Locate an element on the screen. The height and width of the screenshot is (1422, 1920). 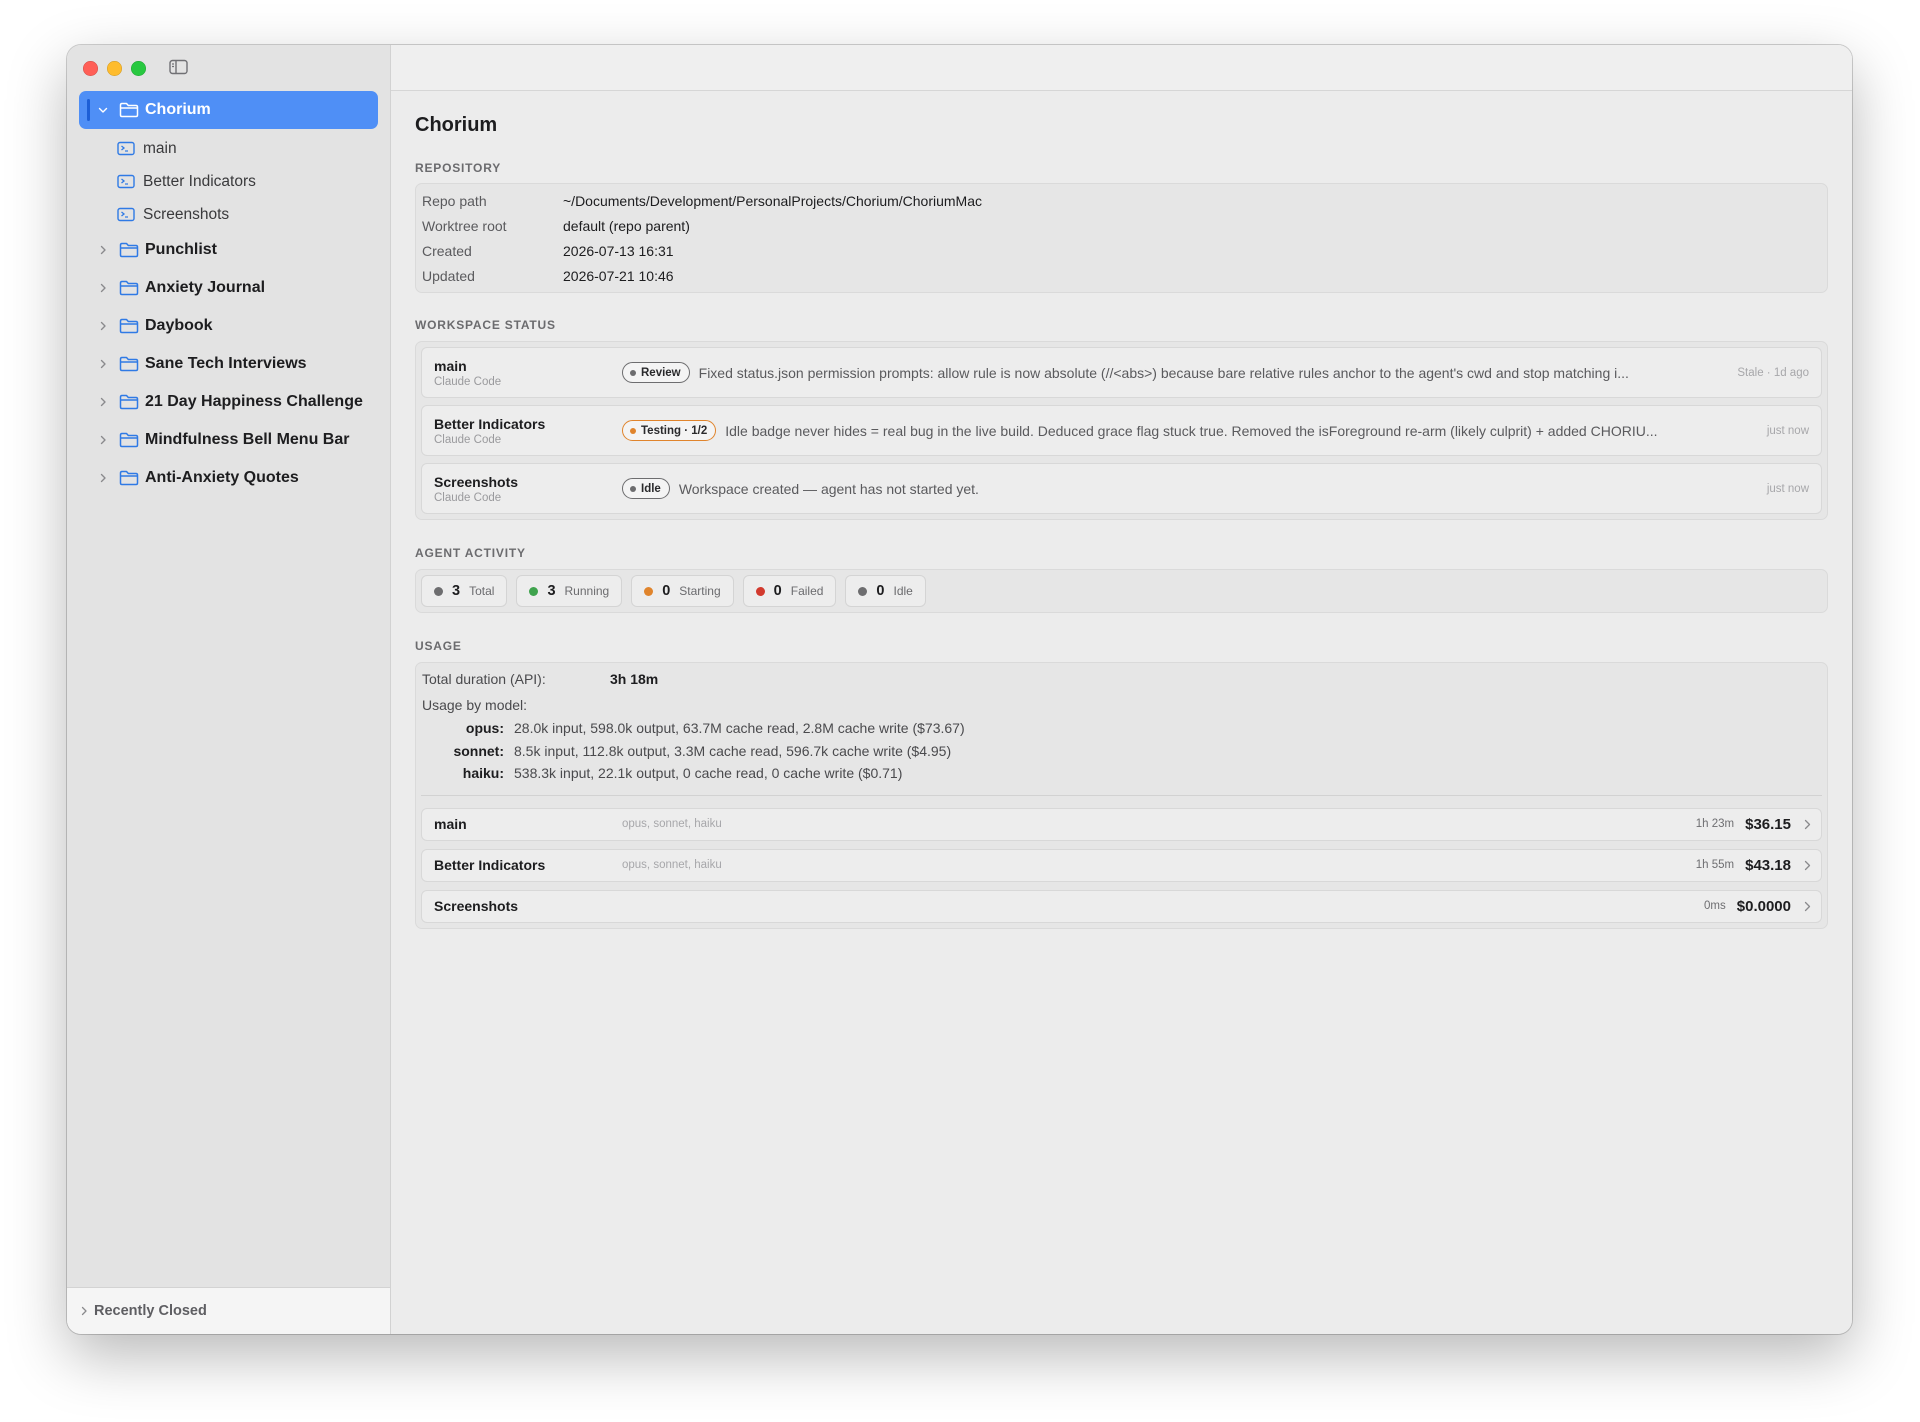
divider is located at coordinates (1121, 795).